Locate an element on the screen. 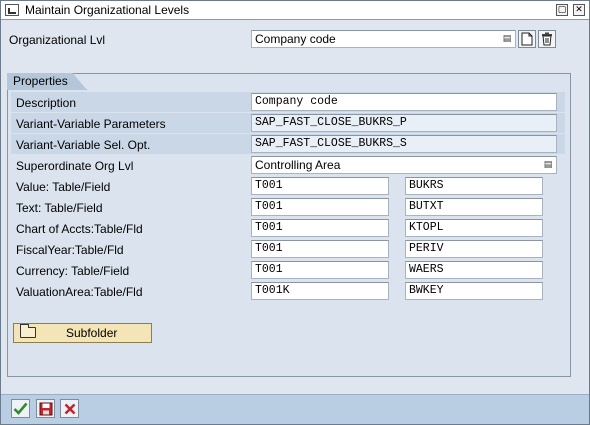  dialog-footer is located at coordinates (295, 409).